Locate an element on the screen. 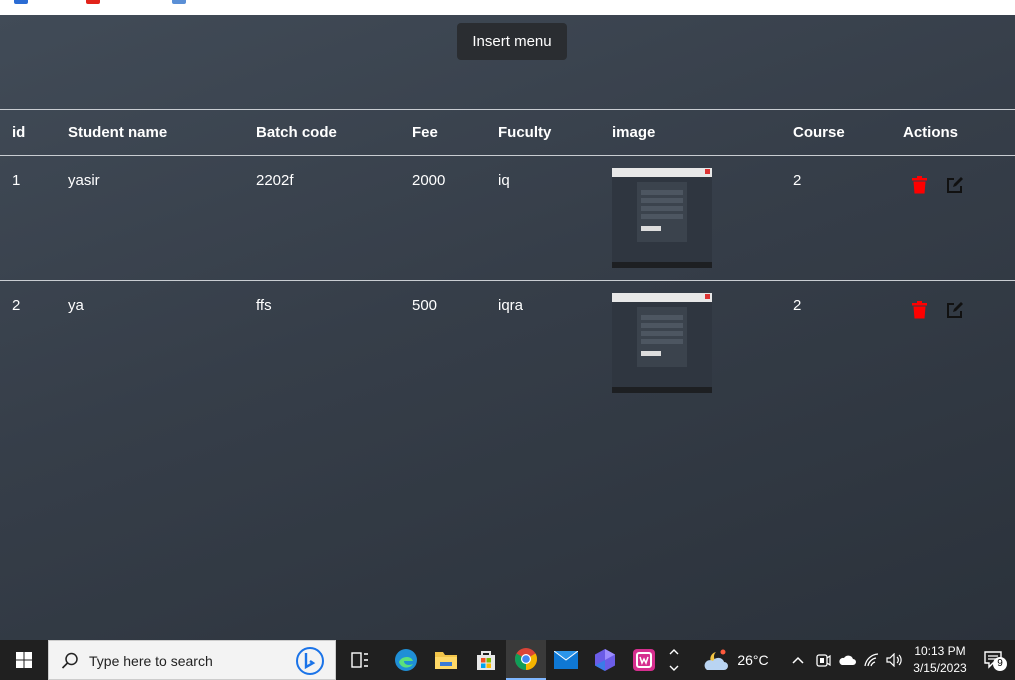 The height and width of the screenshot is (680, 1015). taskbar-scroll-button is located at coordinates (674, 660).